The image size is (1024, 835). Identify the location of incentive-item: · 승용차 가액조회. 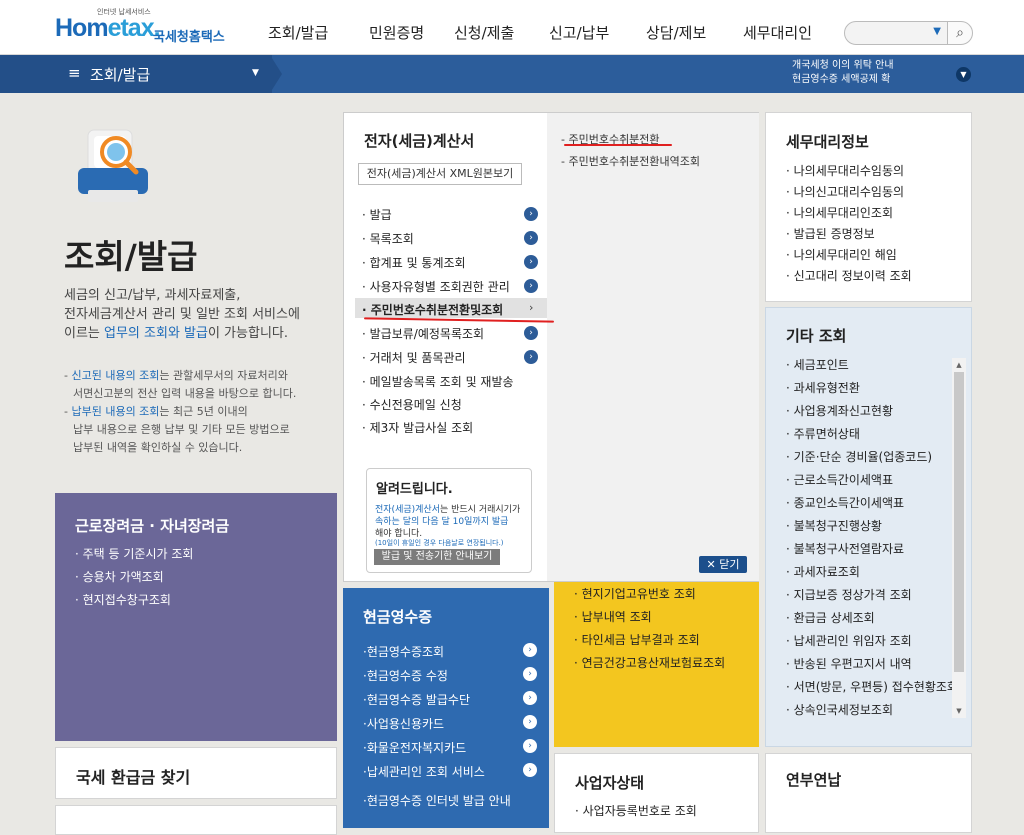
(119, 576).